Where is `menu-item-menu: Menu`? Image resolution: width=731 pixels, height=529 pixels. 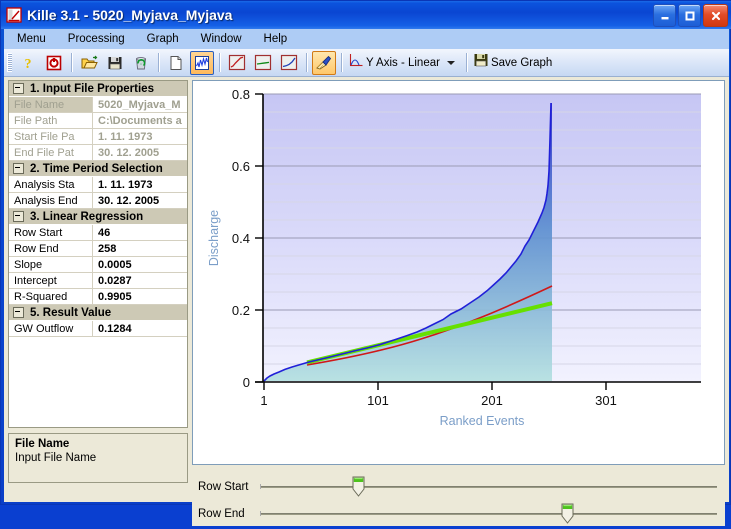
menu-item-menu: Menu is located at coordinates (31, 39).